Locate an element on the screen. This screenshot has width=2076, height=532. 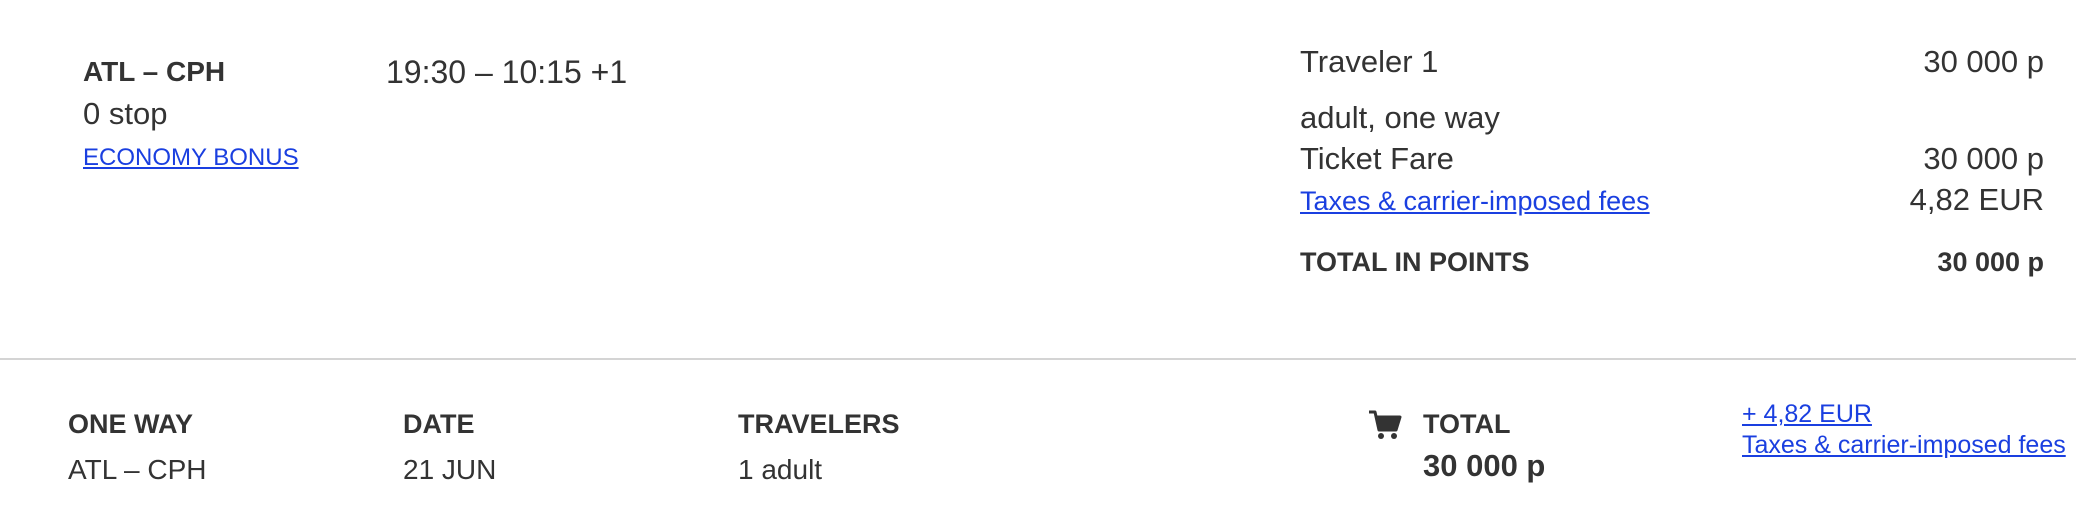
traveler-row: Traveler 1 30 000 p is located at coordinates (1672, 62).